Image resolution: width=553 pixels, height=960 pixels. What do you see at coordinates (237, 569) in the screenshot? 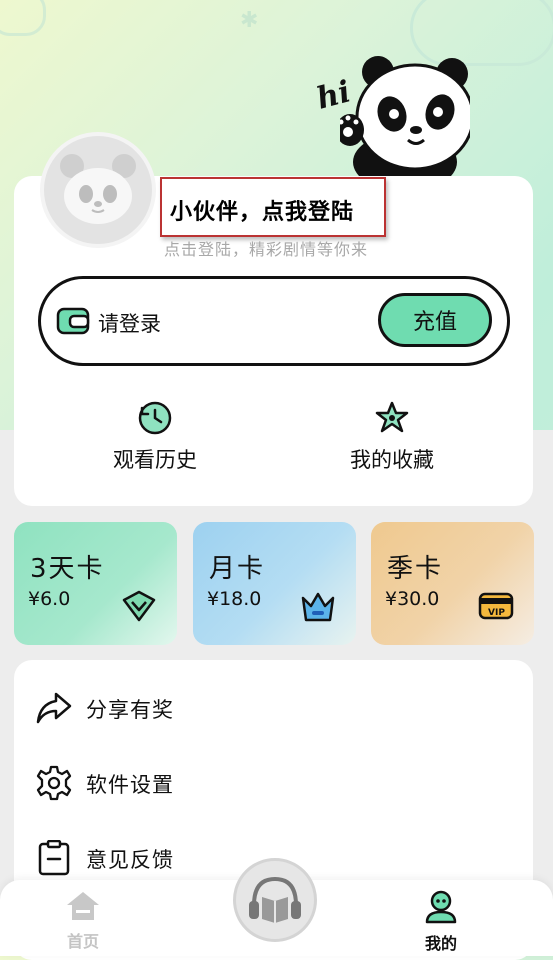
I see `vip-card-title: 月卡` at bounding box center [237, 569].